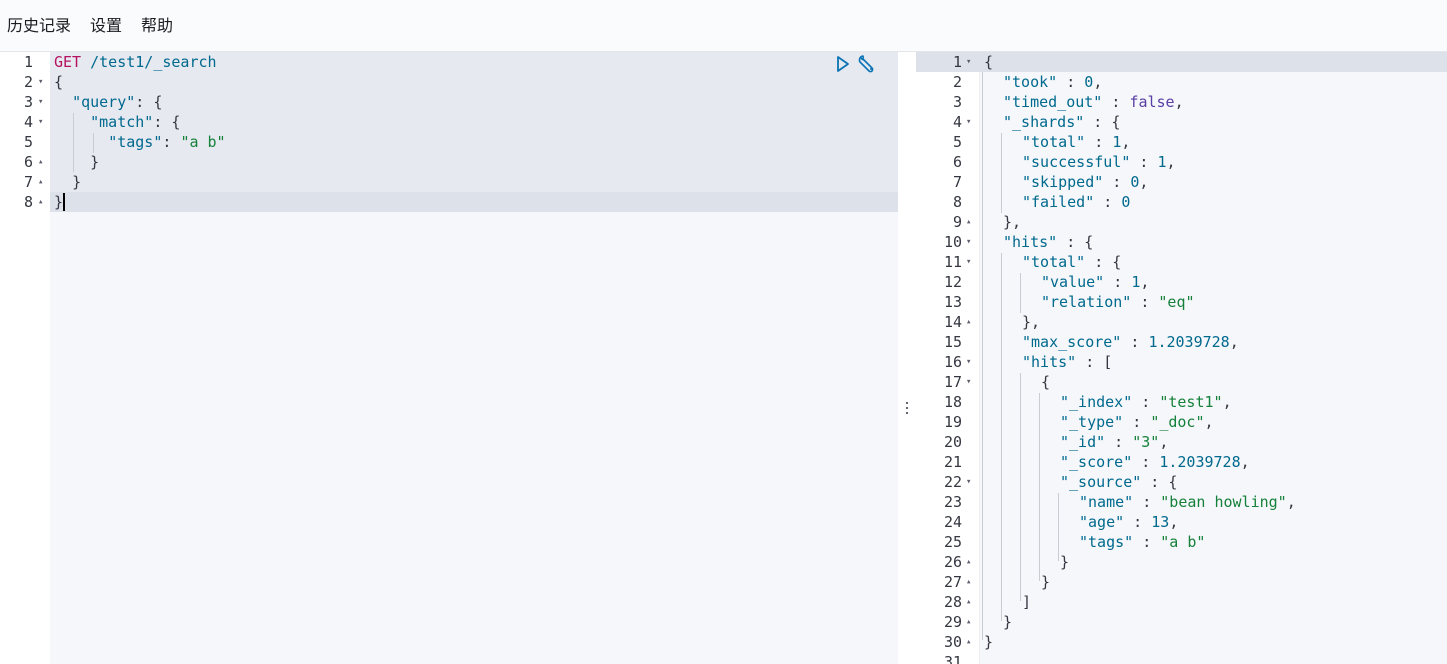  What do you see at coordinates (28, 142) in the screenshot?
I see `request-line-number: 5` at bounding box center [28, 142].